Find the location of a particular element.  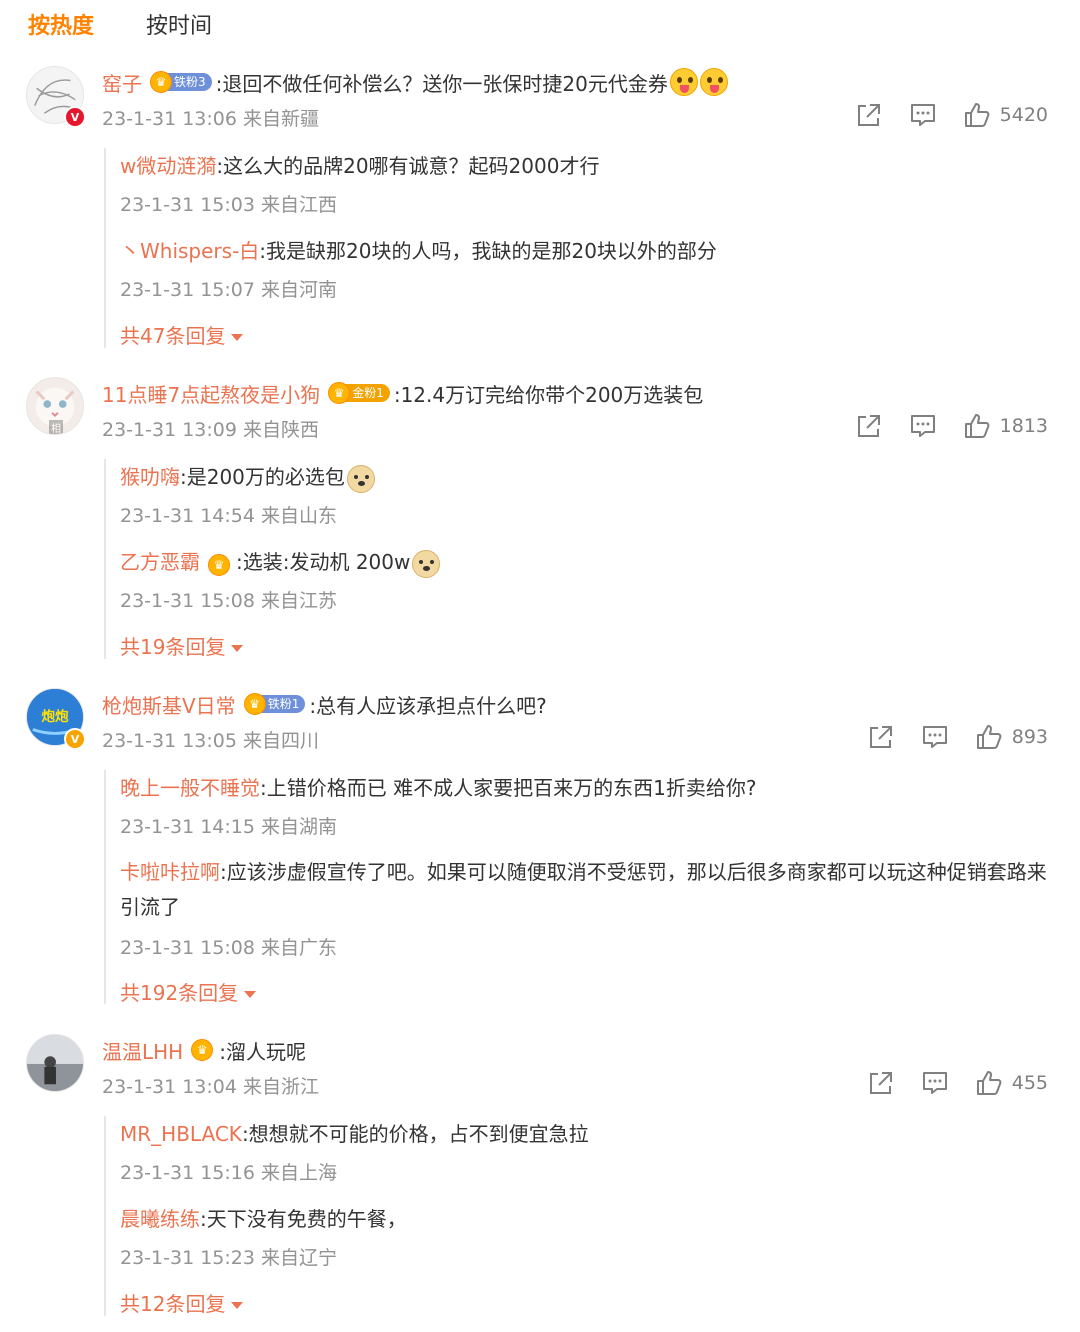

reply-meta: 23-1-31 14:15 来自湖南 is located at coordinates (228, 827).